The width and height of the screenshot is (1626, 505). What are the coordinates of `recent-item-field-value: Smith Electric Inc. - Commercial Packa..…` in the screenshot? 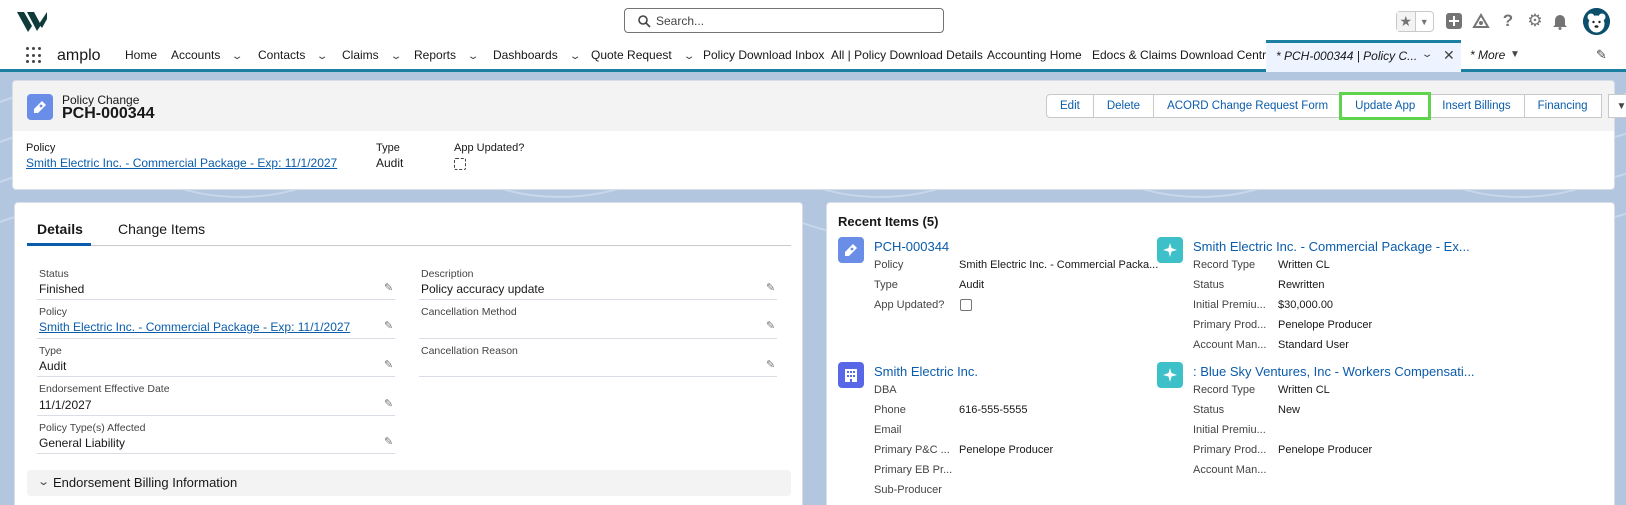 It's located at (1059, 265).